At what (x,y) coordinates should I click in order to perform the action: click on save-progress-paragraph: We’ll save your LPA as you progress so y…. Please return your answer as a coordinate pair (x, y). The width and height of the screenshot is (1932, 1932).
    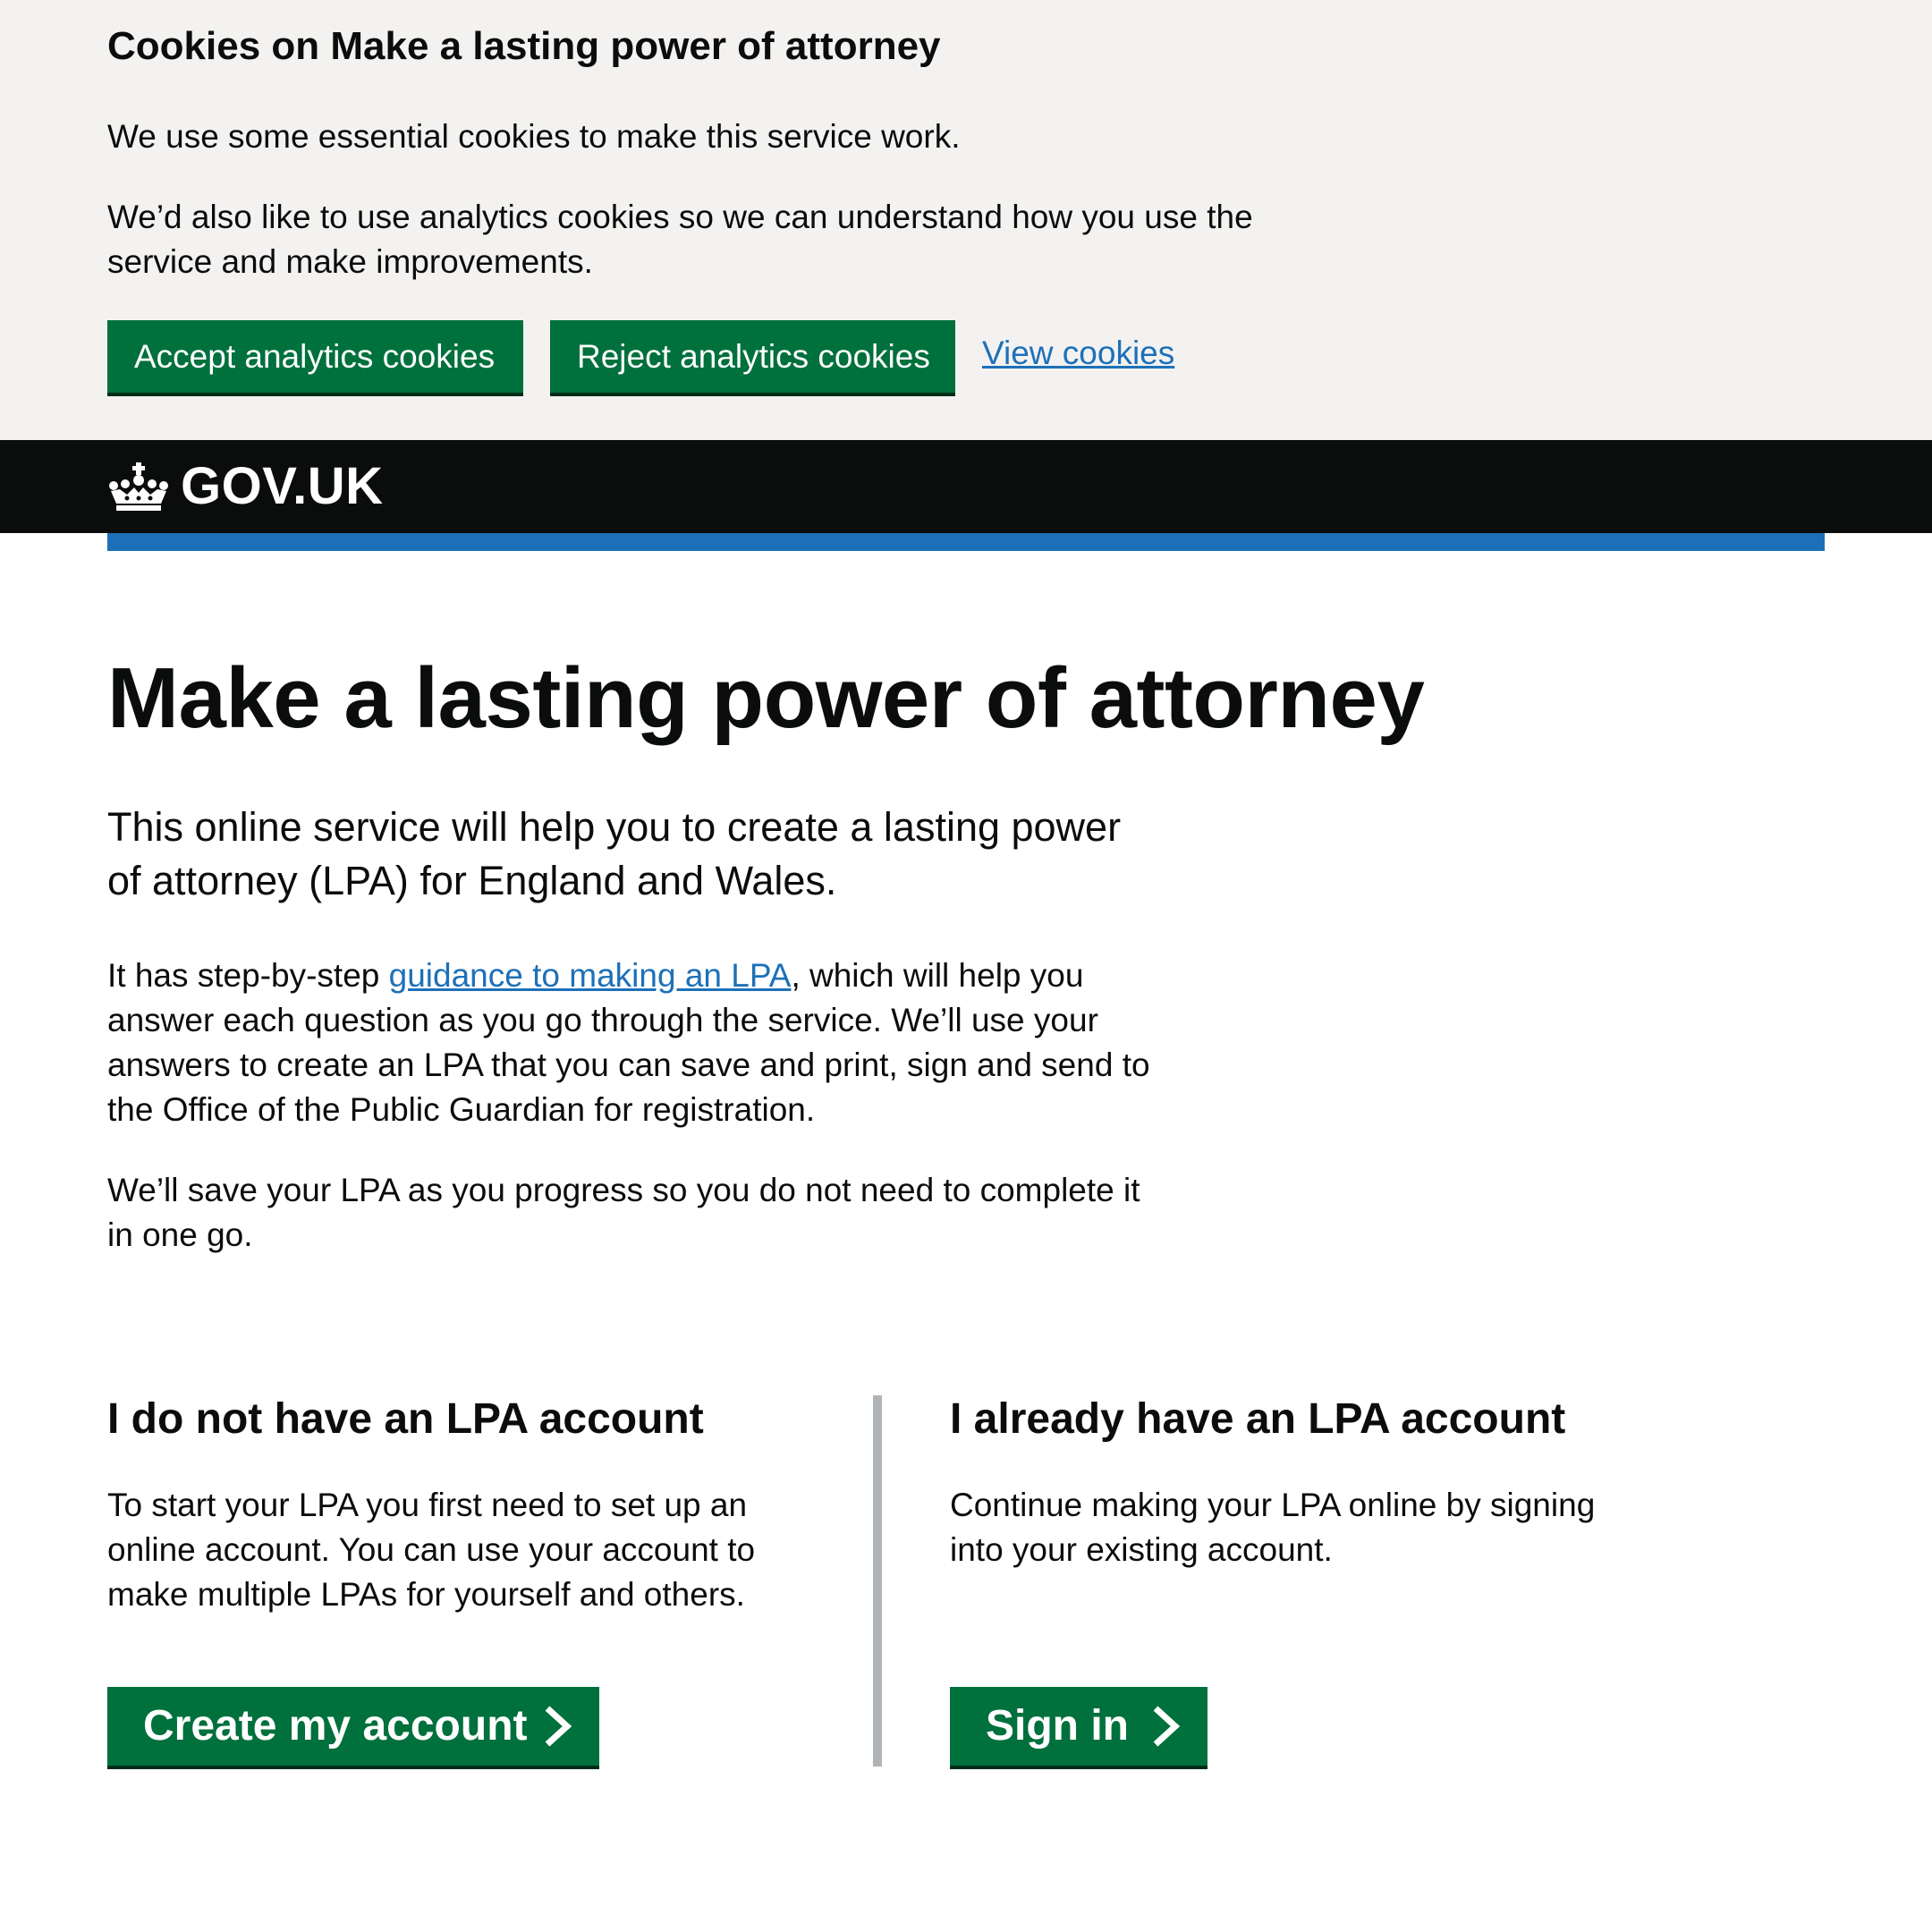
    Looking at the image, I should click on (623, 1212).